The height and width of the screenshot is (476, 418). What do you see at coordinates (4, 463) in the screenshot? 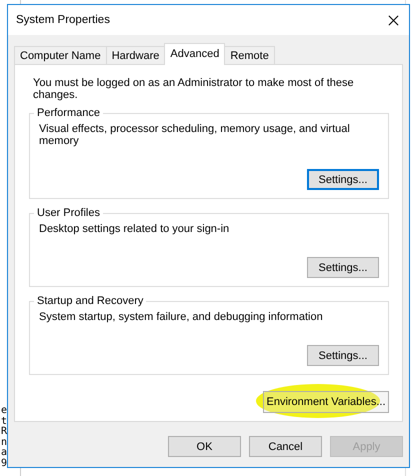
I see `background-text: 9` at bounding box center [4, 463].